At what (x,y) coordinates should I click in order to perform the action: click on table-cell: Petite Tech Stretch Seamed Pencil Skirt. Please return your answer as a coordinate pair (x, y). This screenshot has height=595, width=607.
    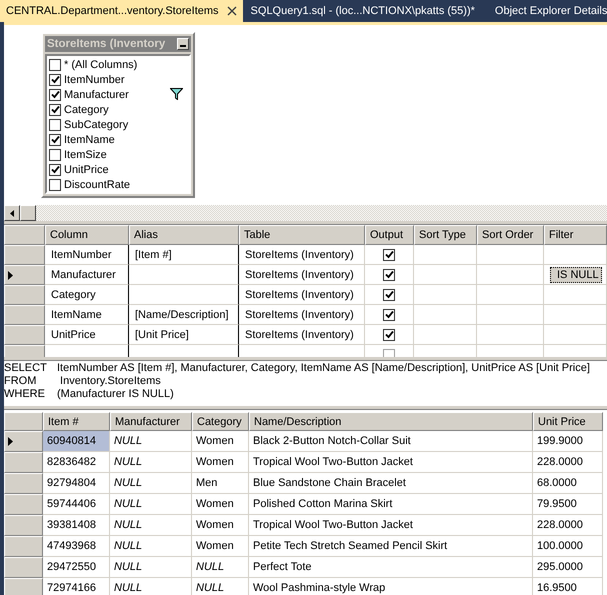
    Looking at the image, I should click on (391, 546).